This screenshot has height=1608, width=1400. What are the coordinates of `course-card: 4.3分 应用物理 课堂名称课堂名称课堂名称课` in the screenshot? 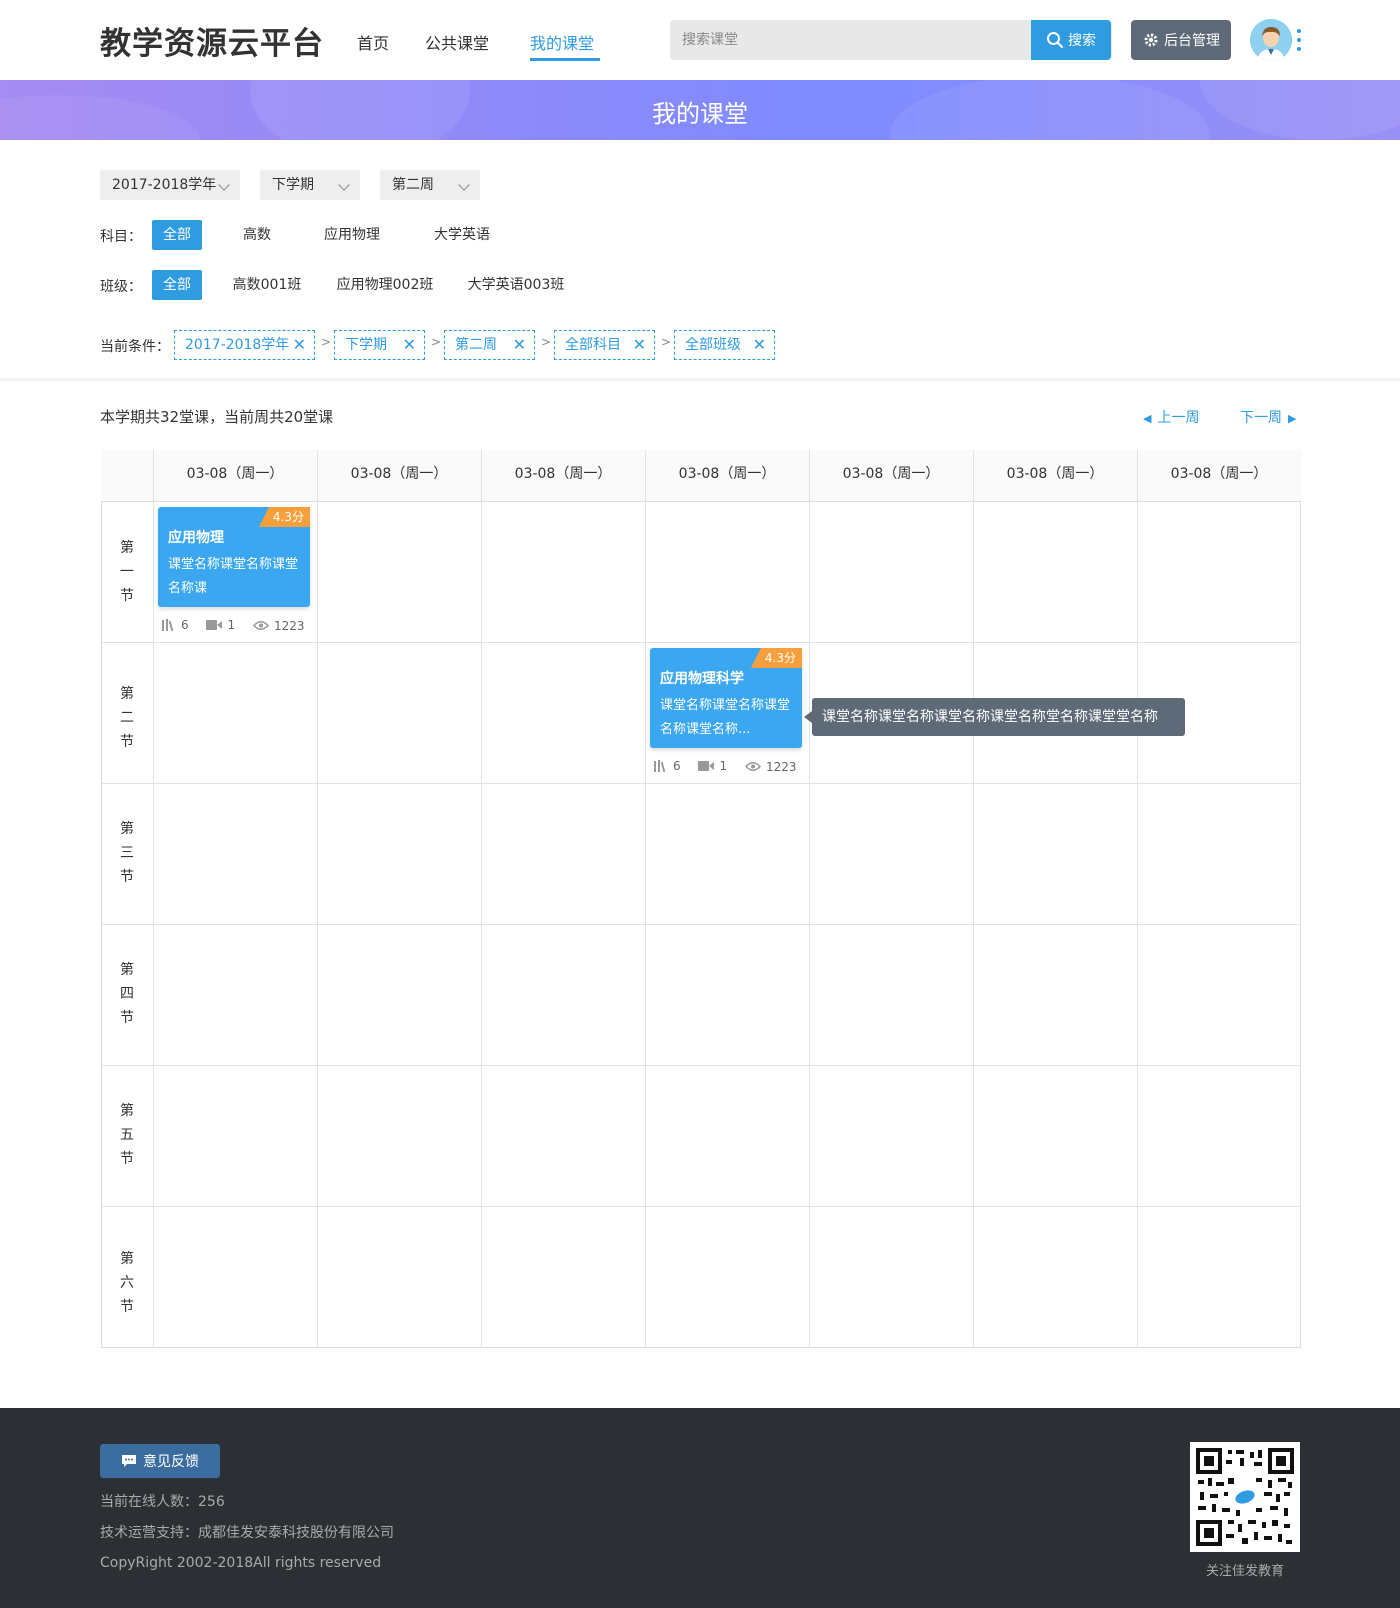 It's located at (234, 557).